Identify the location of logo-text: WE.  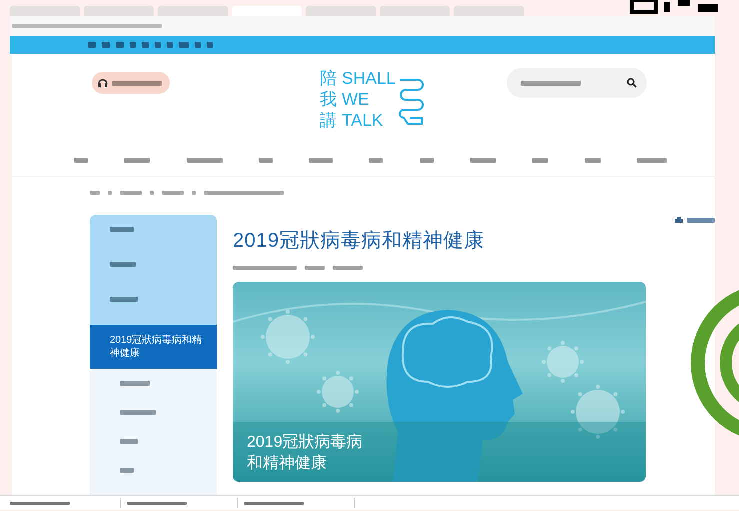
(356, 99).